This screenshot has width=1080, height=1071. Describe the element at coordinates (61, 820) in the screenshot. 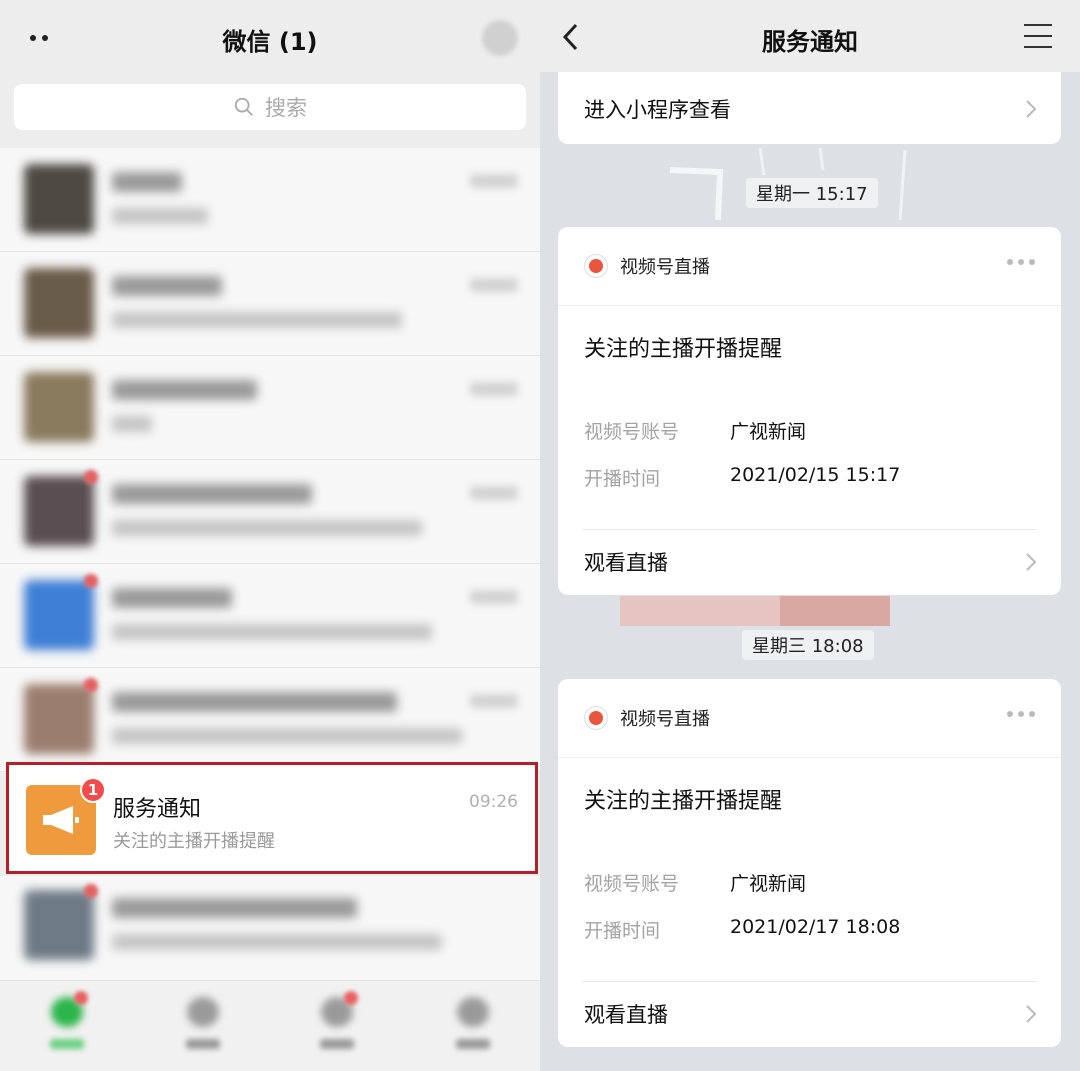

I see `megaphone-icon` at that location.